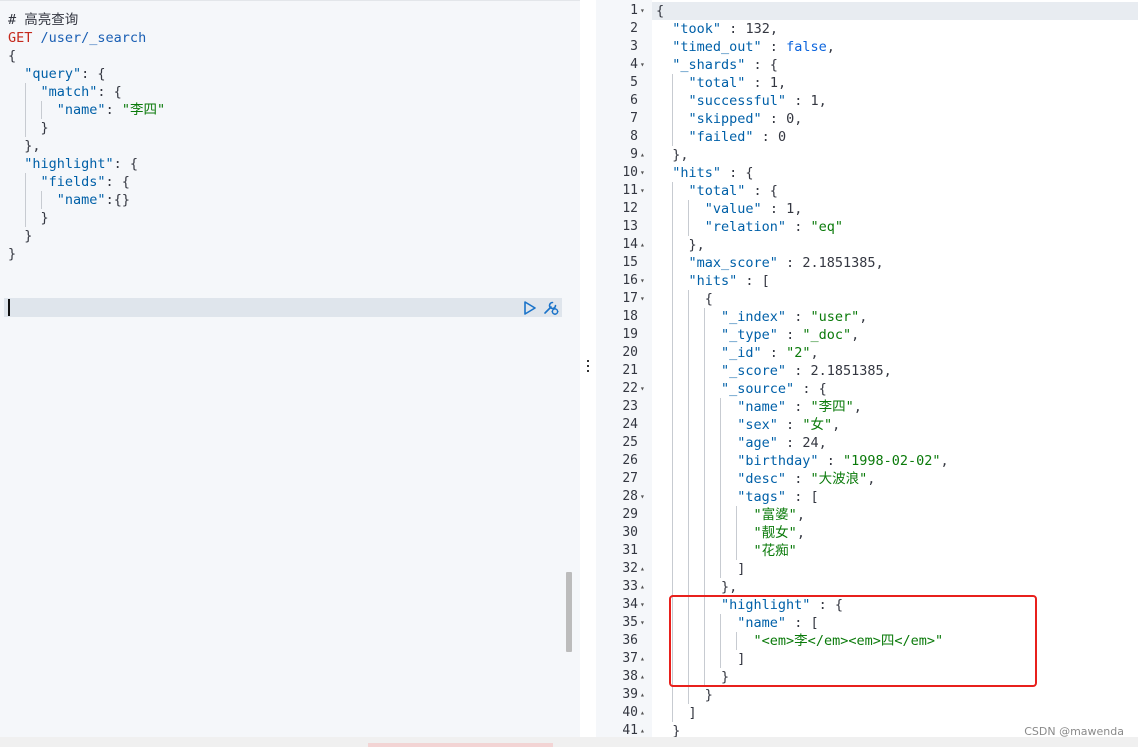 This screenshot has width=1138, height=747. Describe the element at coordinates (630, 514) in the screenshot. I see `line-number-label: 29` at that location.